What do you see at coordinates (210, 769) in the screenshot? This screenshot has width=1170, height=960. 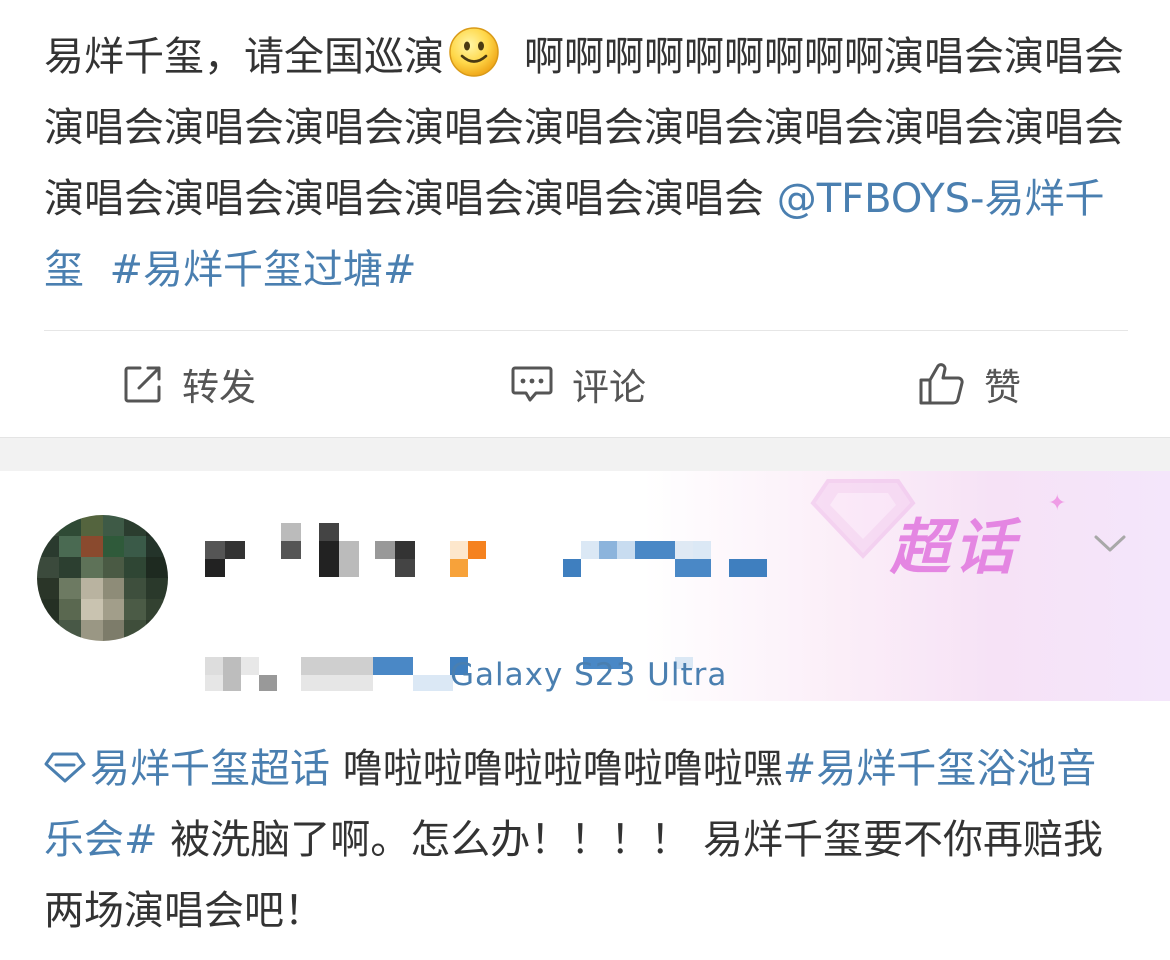 I see `supertopic-label: 易烊千玺超话` at bounding box center [210, 769].